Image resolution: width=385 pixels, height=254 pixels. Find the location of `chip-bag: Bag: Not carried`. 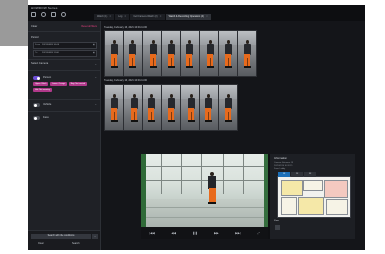

chip-bag: Bag: Not carried is located at coordinates (78, 84).